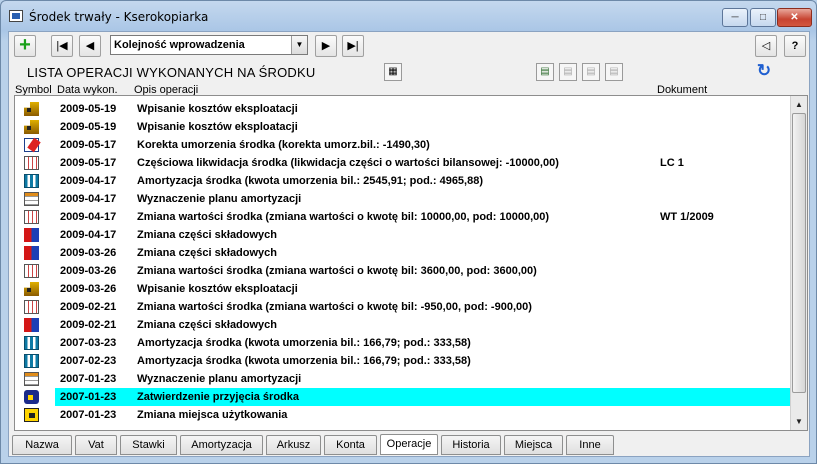 This screenshot has width=817, height=464. I want to click on view-operation-icon: ▤, so click(591, 72).